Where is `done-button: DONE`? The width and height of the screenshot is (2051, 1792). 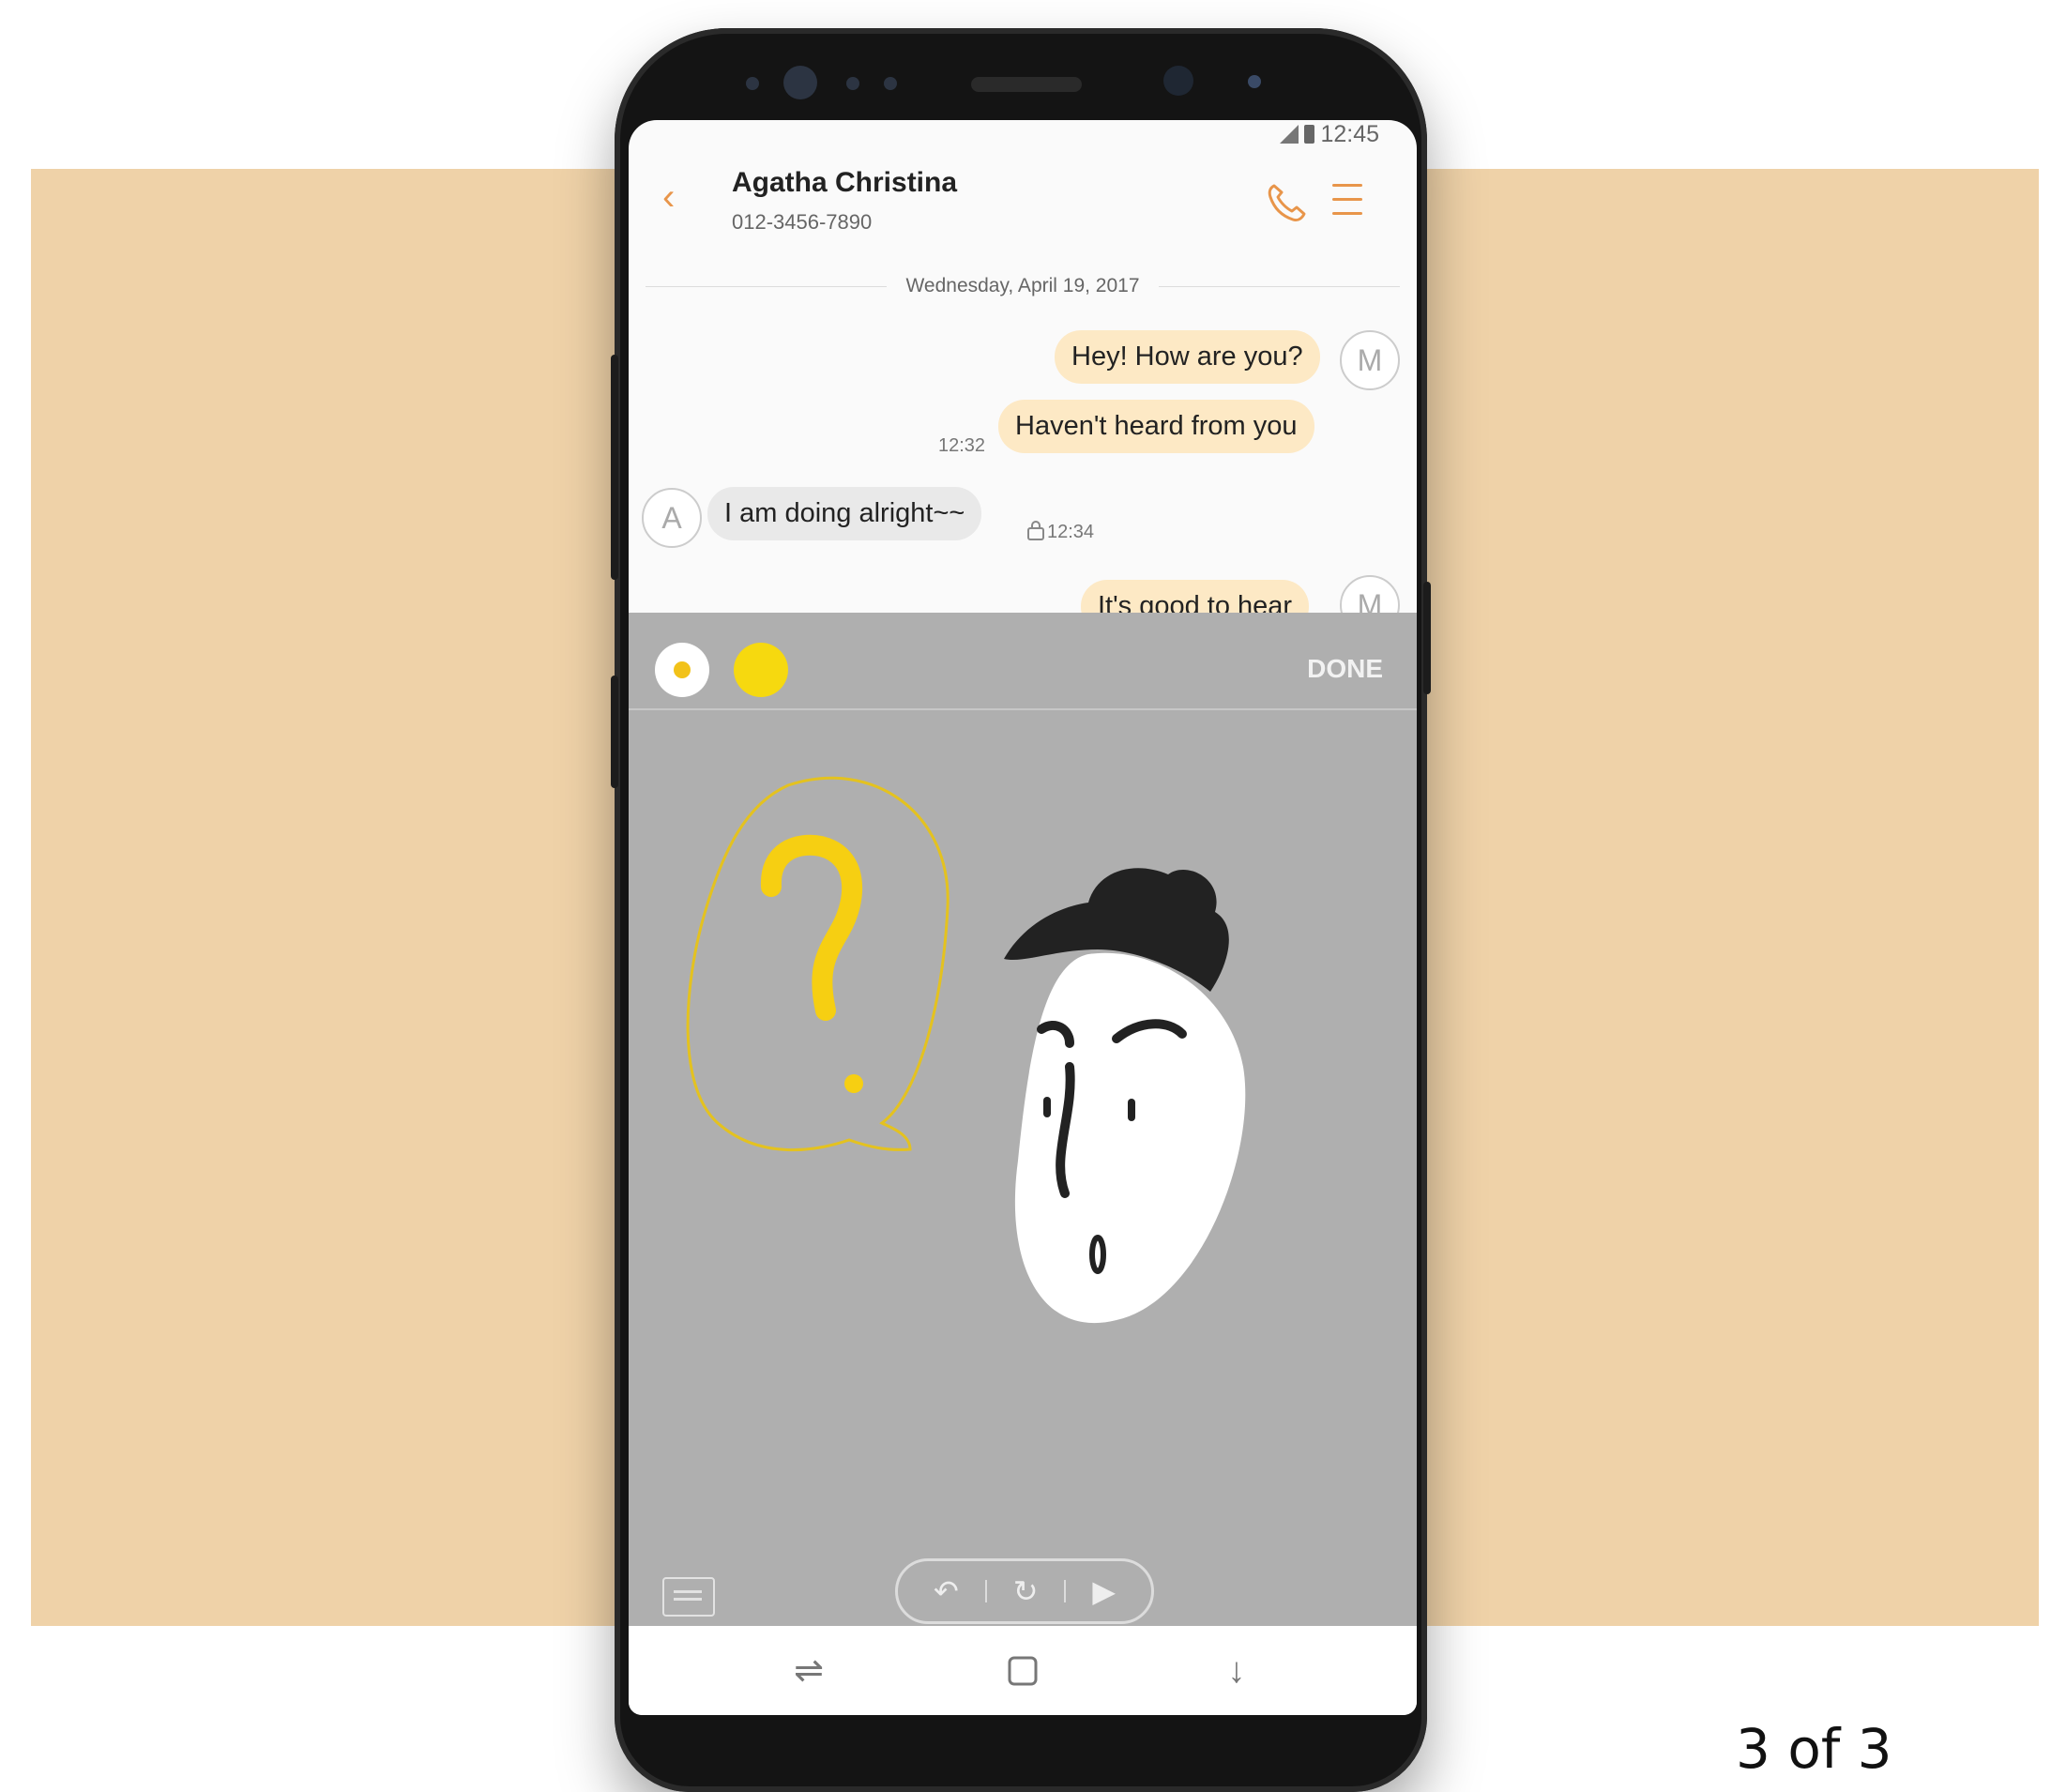
done-button: DONE is located at coordinates (1345, 669).